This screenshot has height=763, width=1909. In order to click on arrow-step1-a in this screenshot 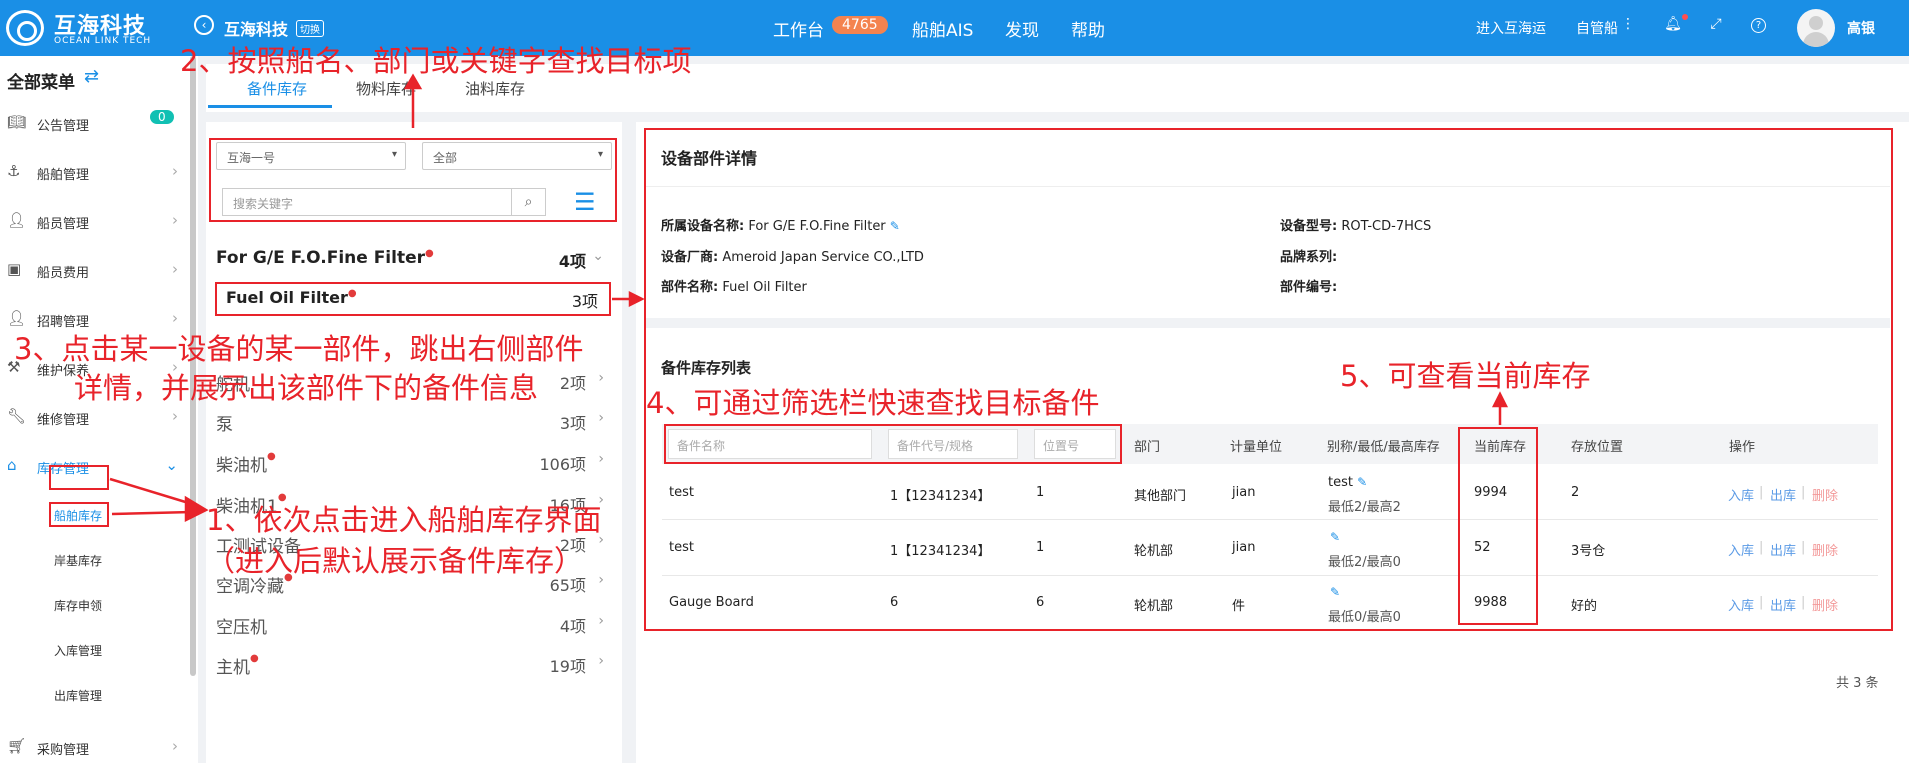, I will do `click(151, 491)`.